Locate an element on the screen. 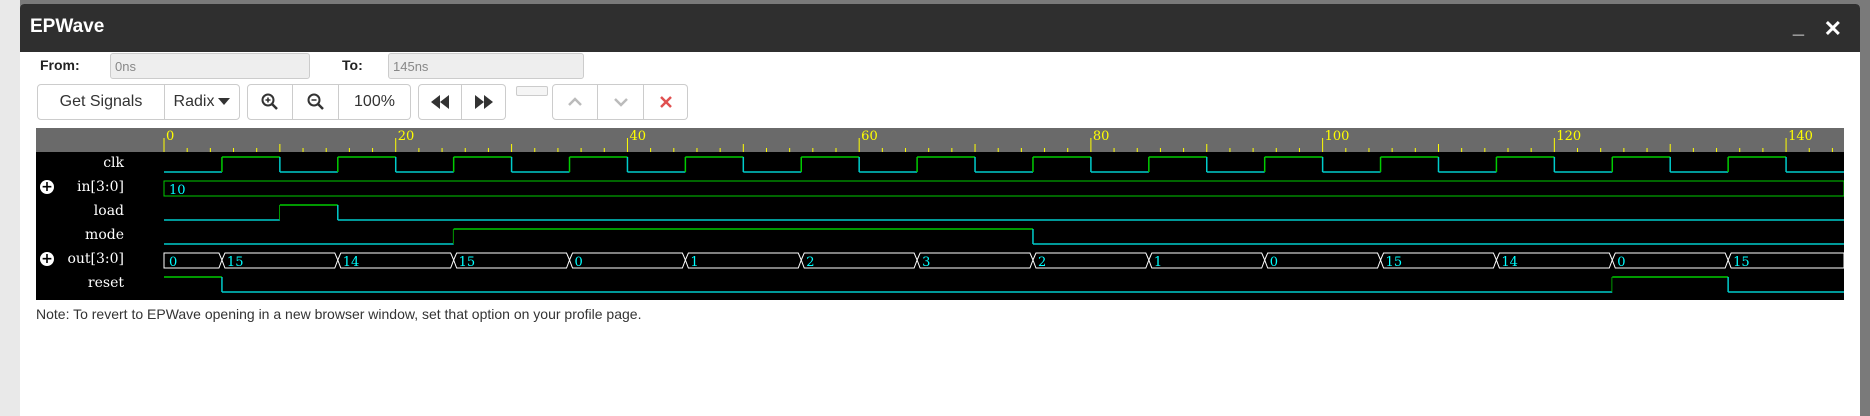 The width and height of the screenshot is (1870, 416). mode-high-fill is located at coordinates (743, 236).